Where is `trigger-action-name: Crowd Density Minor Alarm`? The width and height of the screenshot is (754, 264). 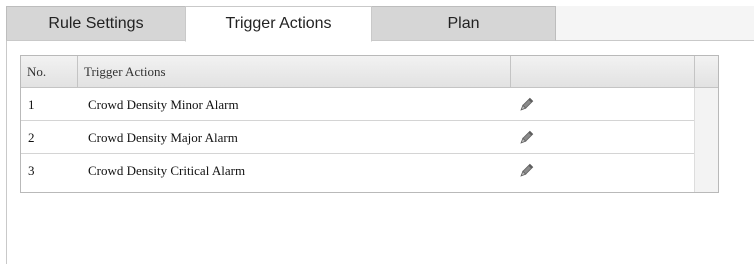
trigger-action-name: Crowd Density Minor Alarm is located at coordinates (163, 104).